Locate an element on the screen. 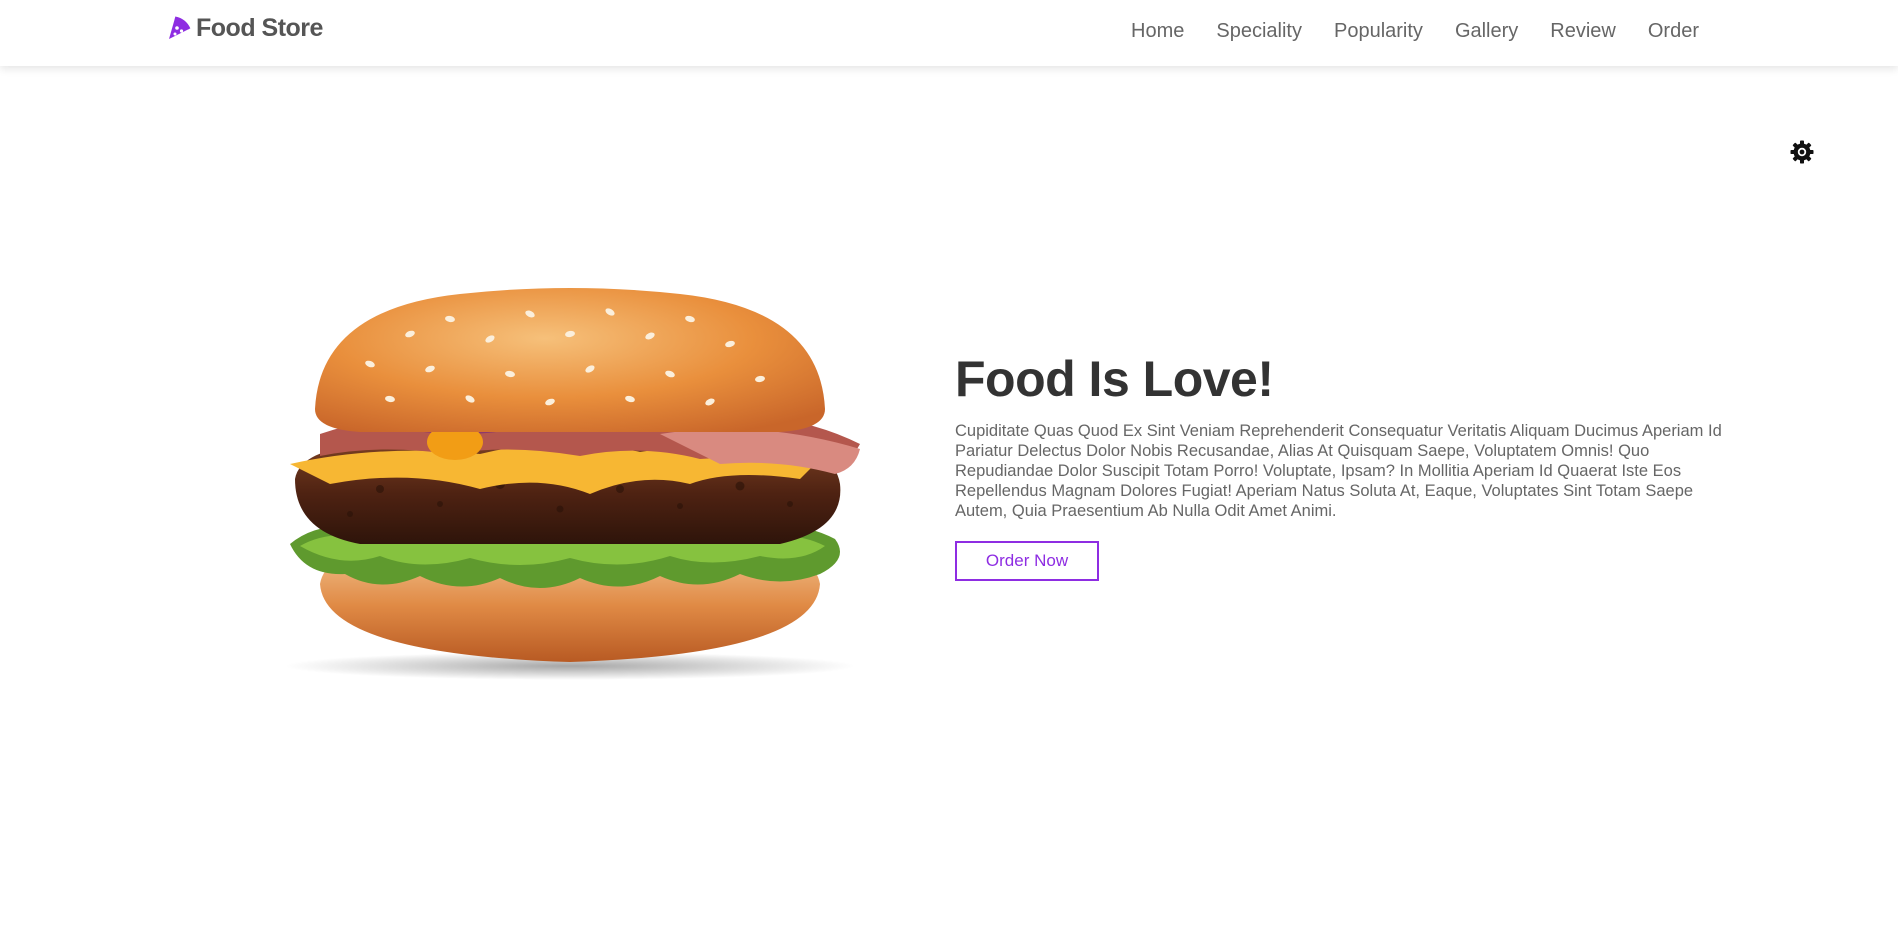 The height and width of the screenshot is (925, 1898). burger-image is located at coordinates (570, 484).